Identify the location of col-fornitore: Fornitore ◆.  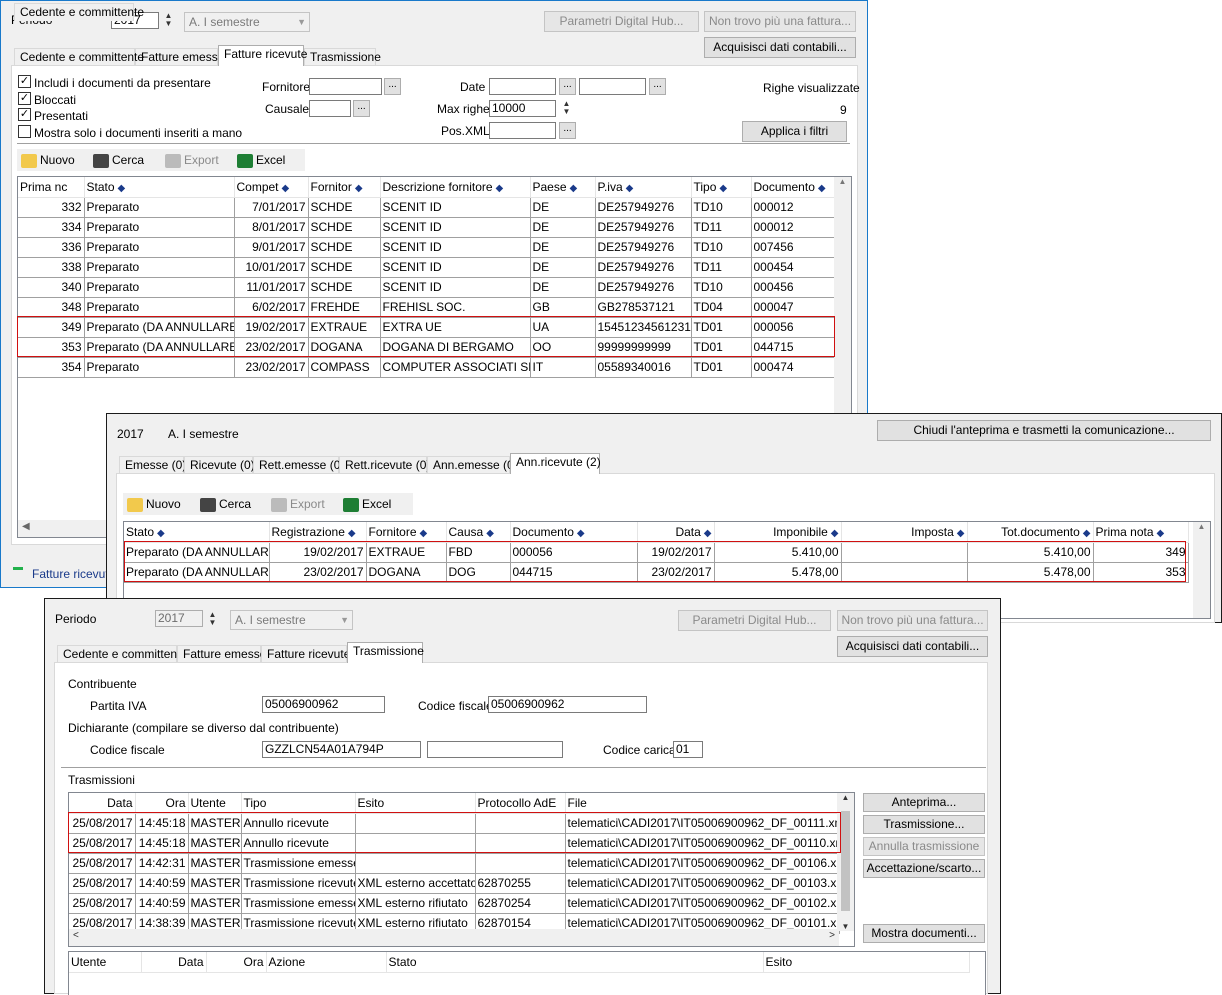
(406, 532).